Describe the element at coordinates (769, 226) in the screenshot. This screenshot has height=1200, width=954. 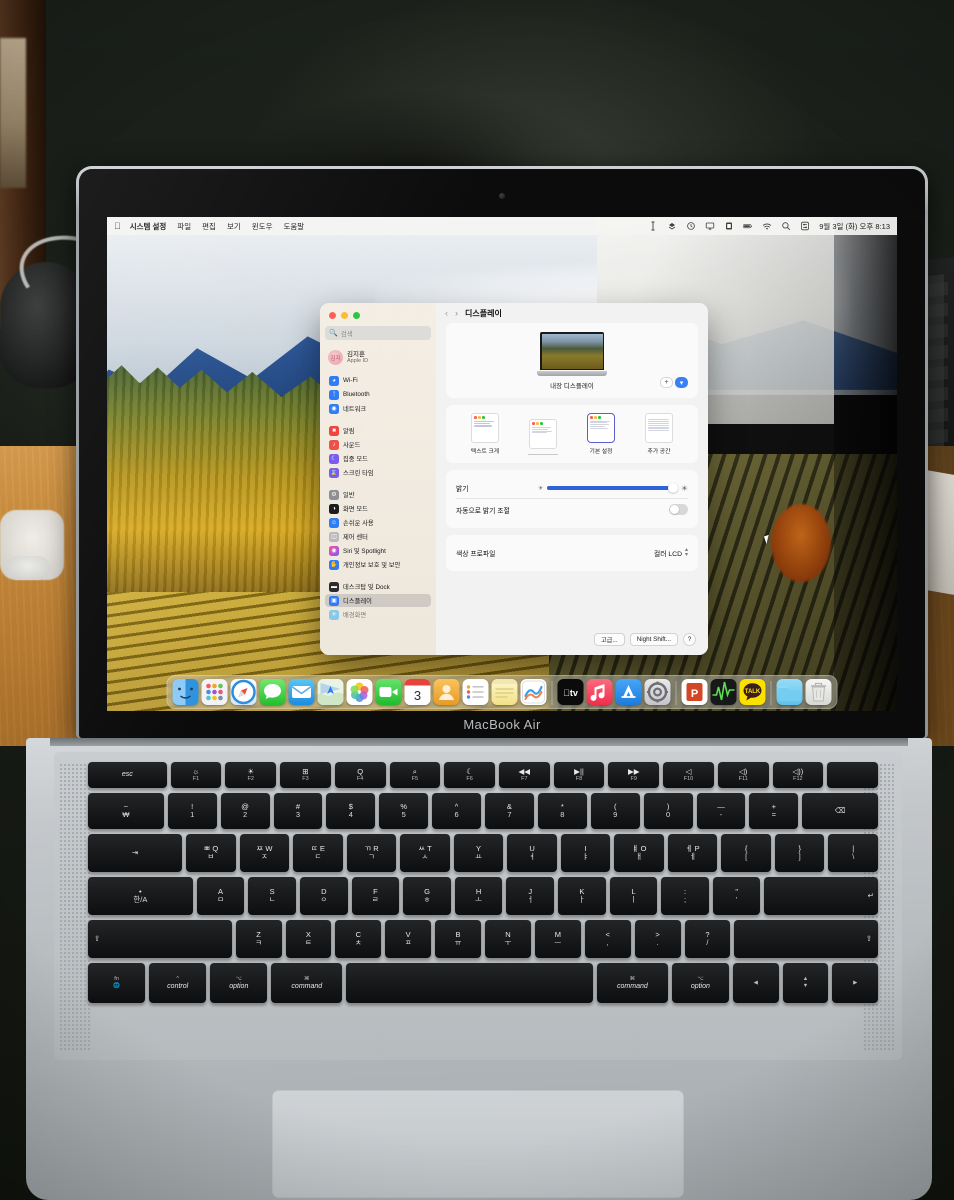
I see `menu-bar-status-area: 9월 3일 (화) 오후 8:13` at that location.